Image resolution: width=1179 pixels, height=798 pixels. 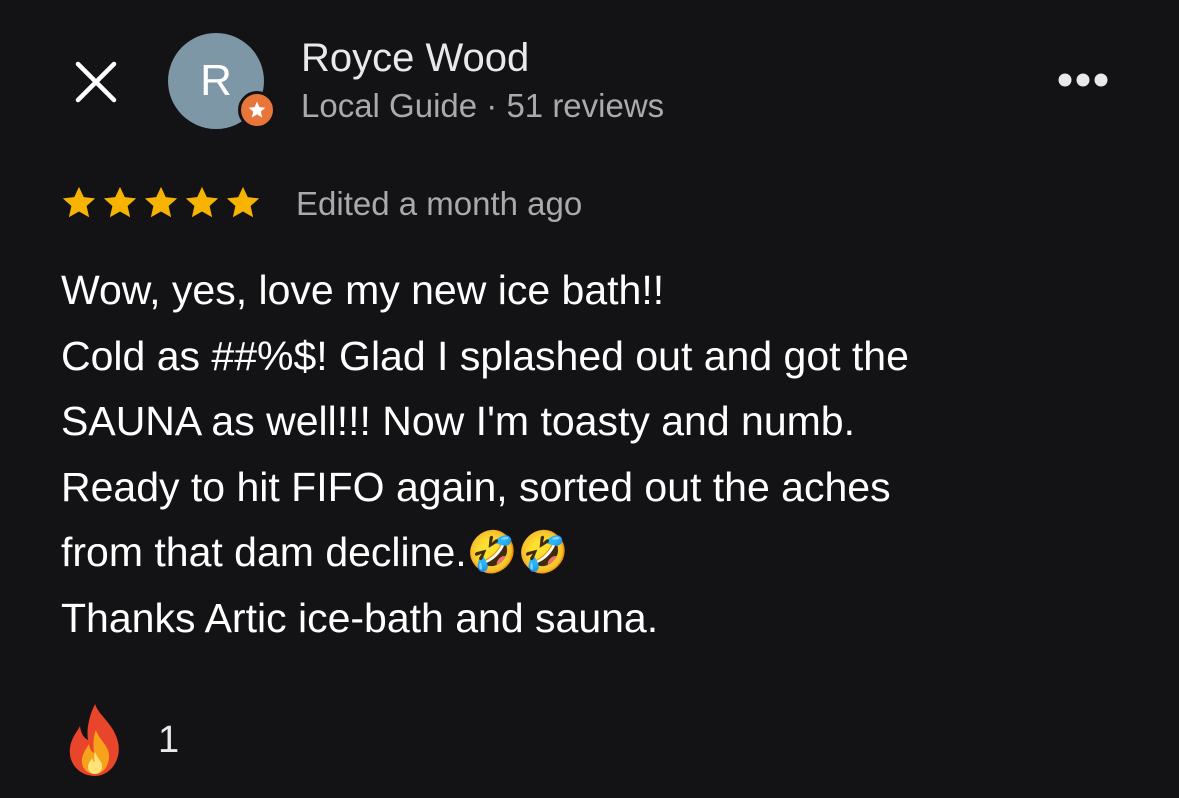 What do you see at coordinates (415, 58) in the screenshot?
I see `author-name: Royce Wood` at bounding box center [415, 58].